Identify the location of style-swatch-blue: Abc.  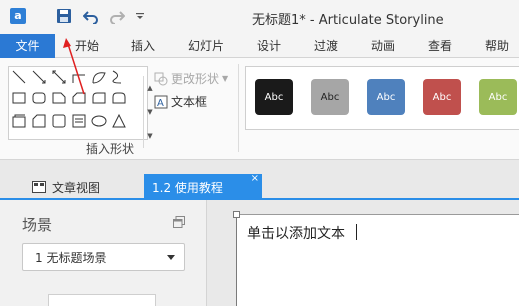
(386, 97).